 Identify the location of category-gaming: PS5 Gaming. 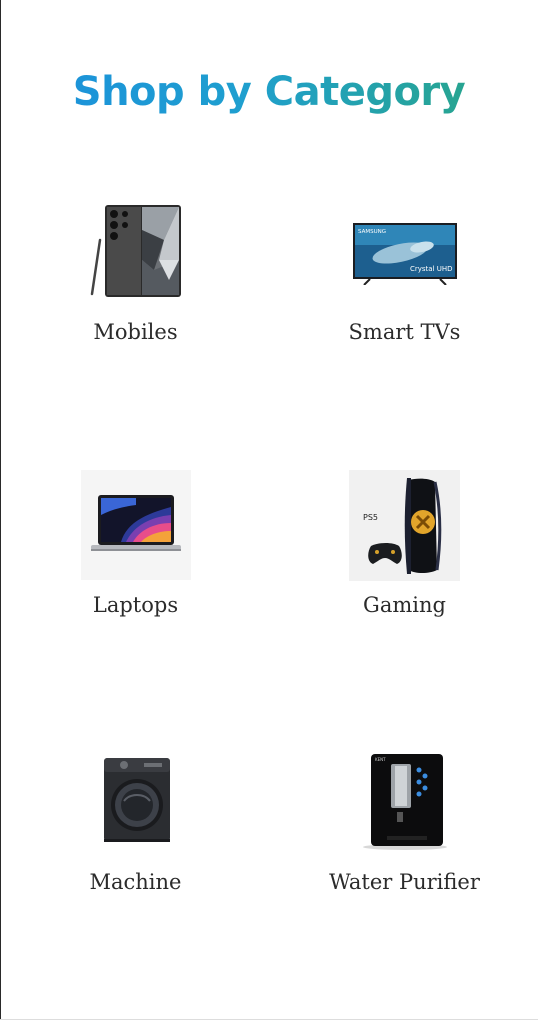
(404, 552).